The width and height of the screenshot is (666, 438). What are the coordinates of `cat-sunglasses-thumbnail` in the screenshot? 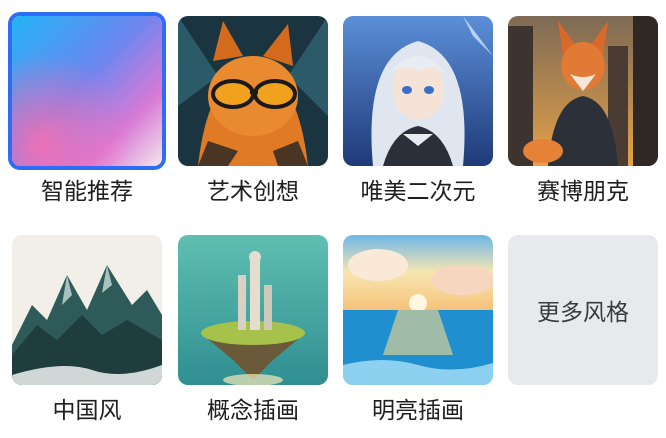 It's located at (253, 91).